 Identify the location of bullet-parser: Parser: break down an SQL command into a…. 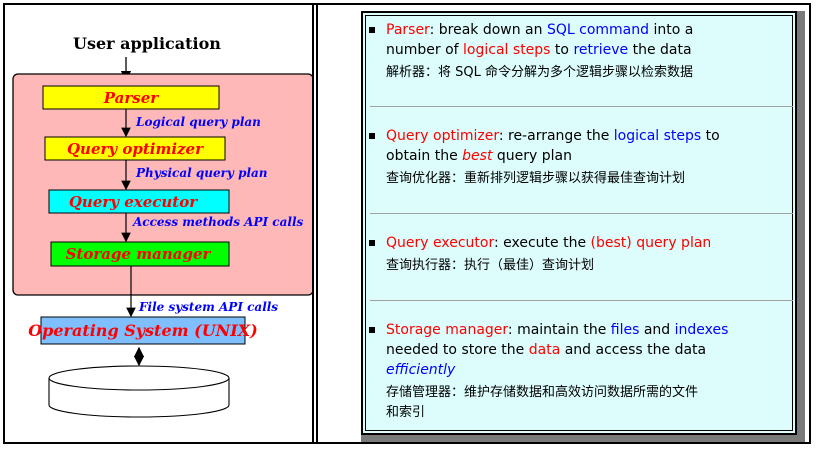
(581, 51).